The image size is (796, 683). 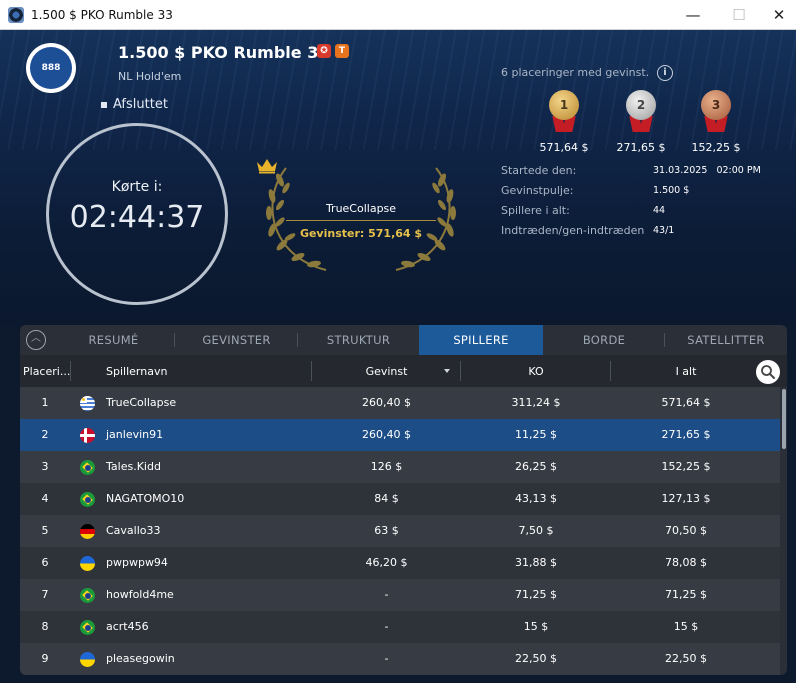 What do you see at coordinates (400, 659) in the screenshot?
I see `table-row: 9 pleasegowin - 22,50 $ 22,50 $` at bounding box center [400, 659].